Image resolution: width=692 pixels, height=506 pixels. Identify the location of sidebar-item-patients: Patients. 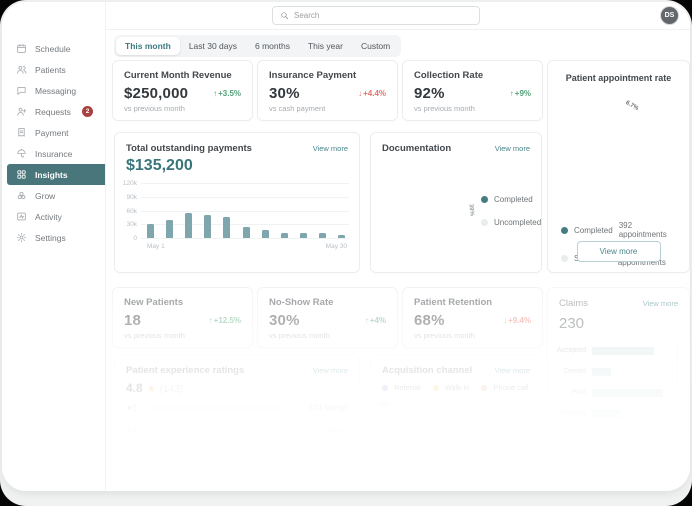
(53, 69).